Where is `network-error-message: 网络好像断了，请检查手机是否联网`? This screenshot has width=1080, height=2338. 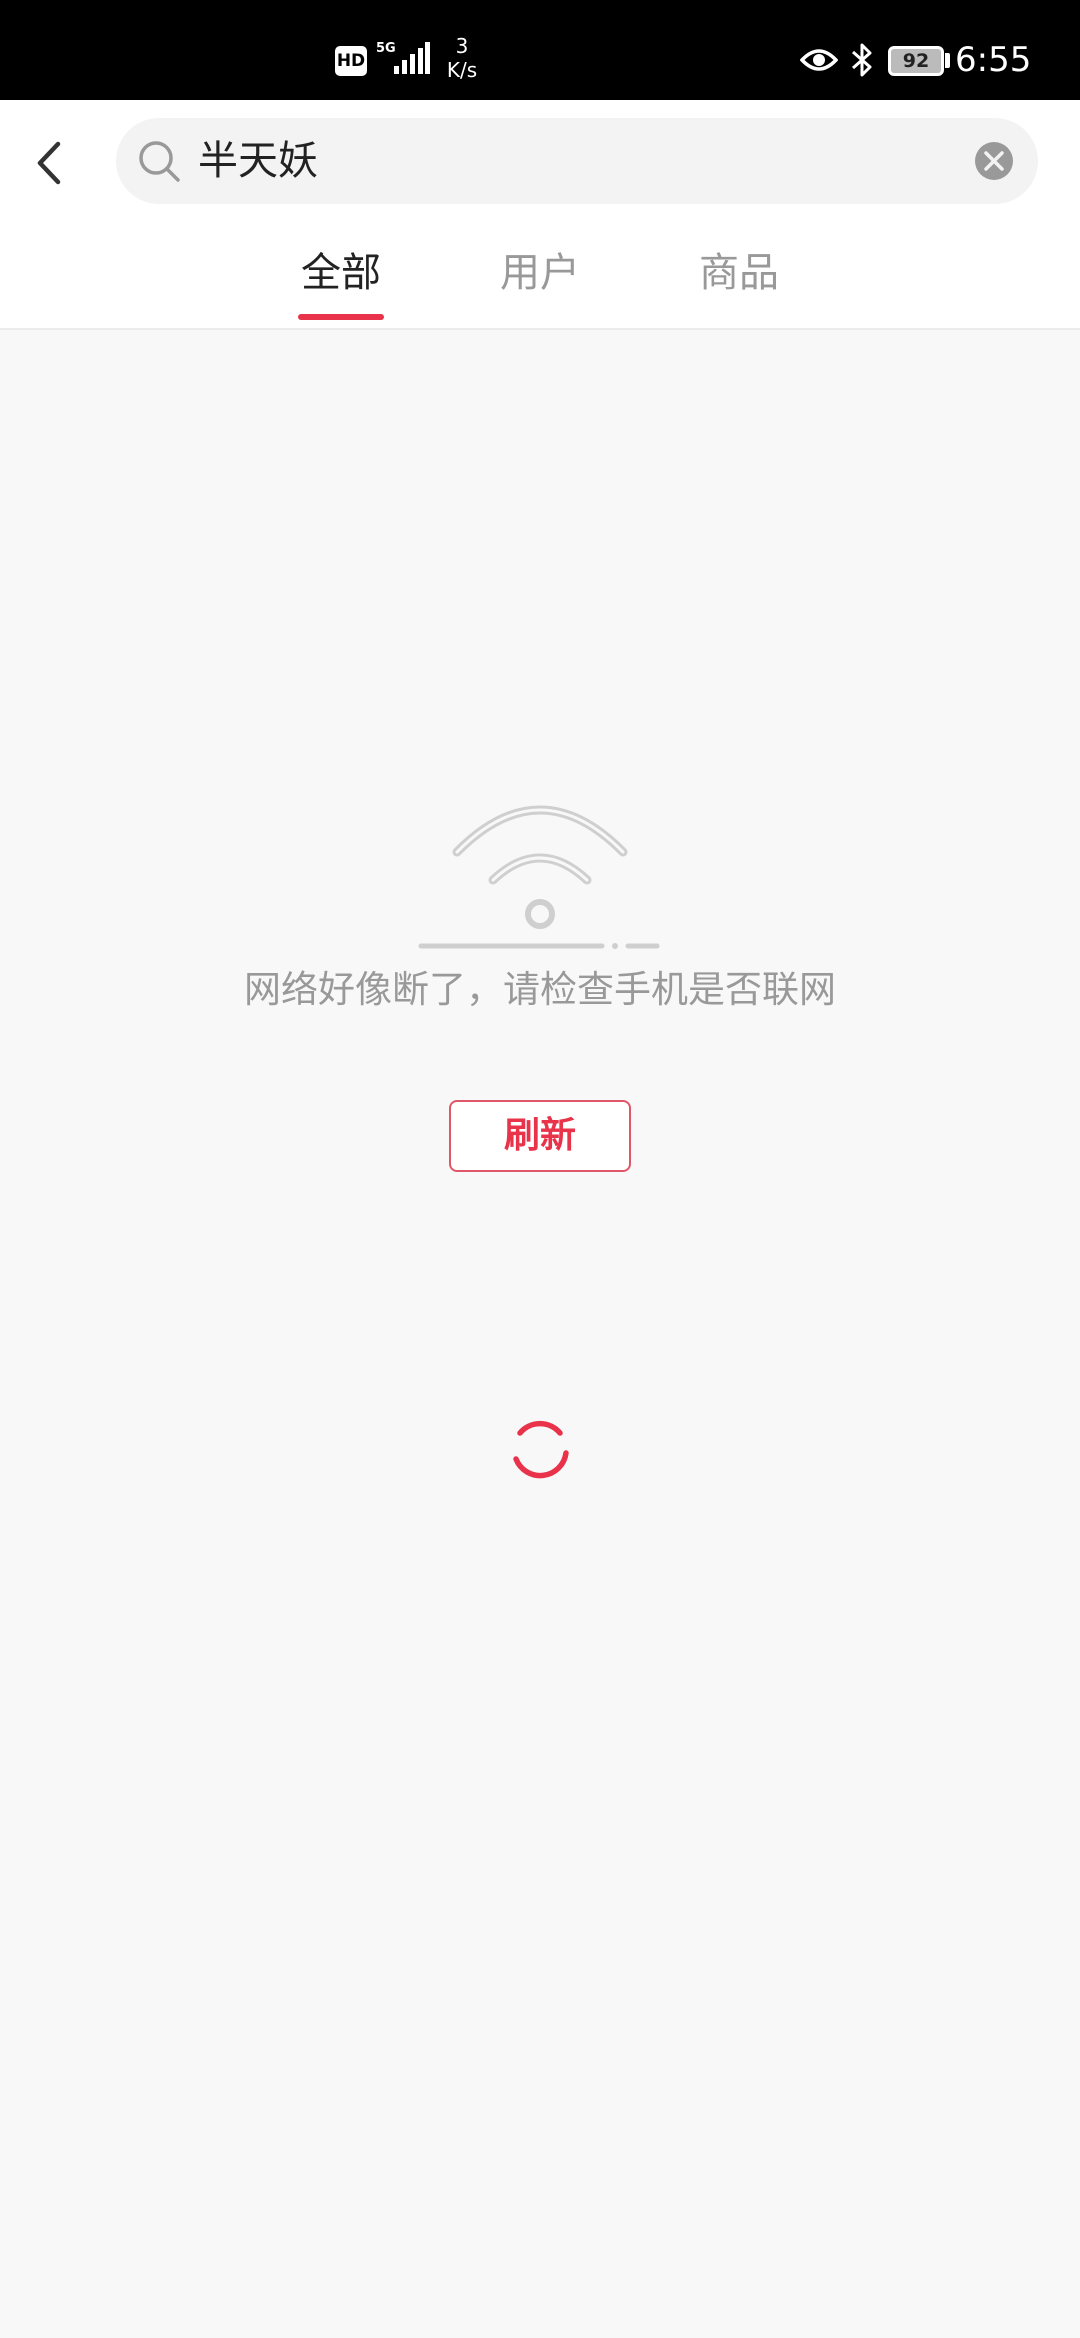
network-error-message: 网络好像断了，请检查手机是否联网 is located at coordinates (540, 989).